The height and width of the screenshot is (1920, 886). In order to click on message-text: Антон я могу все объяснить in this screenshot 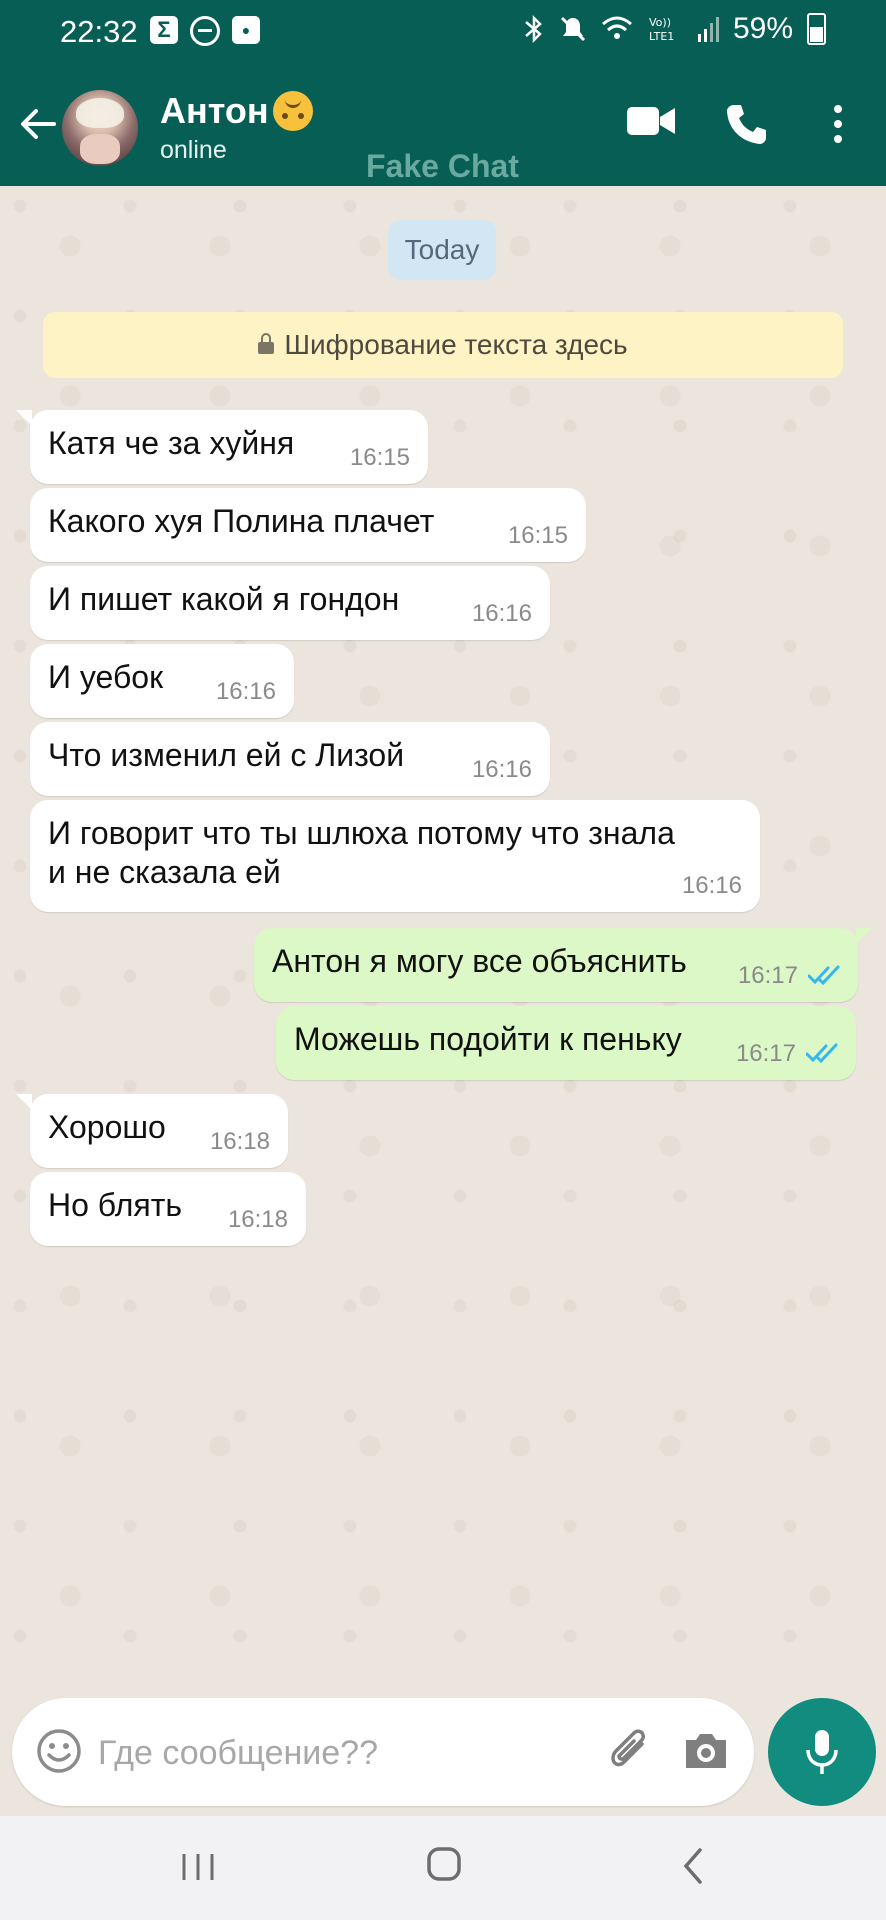, I will do `click(479, 961)`.